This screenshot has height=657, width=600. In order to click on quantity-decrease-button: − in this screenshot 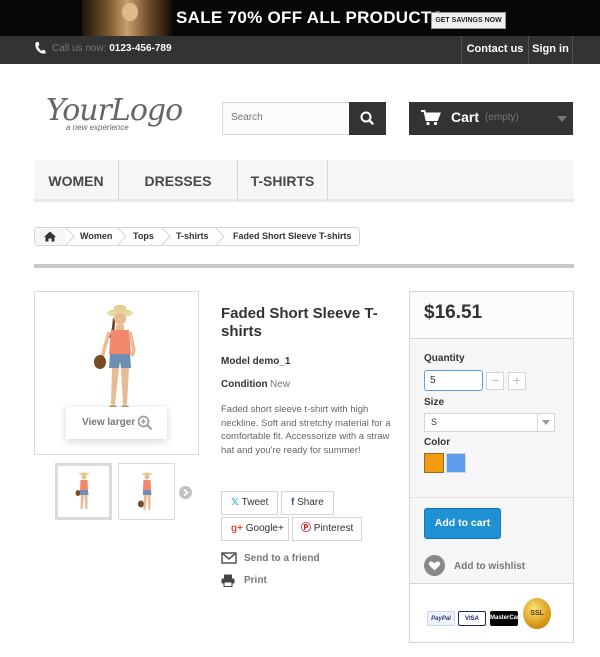, I will do `click(495, 381)`.